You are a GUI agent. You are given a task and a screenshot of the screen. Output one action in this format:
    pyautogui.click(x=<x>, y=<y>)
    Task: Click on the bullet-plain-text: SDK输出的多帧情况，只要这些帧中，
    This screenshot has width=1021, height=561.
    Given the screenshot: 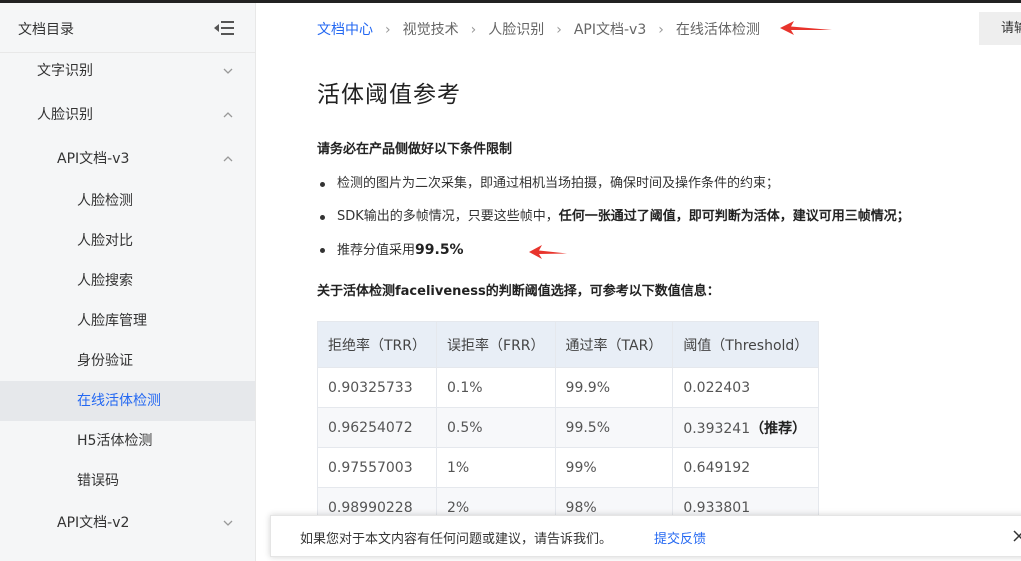 What is the action you would take?
    pyautogui.click(x=448, y=216)
    